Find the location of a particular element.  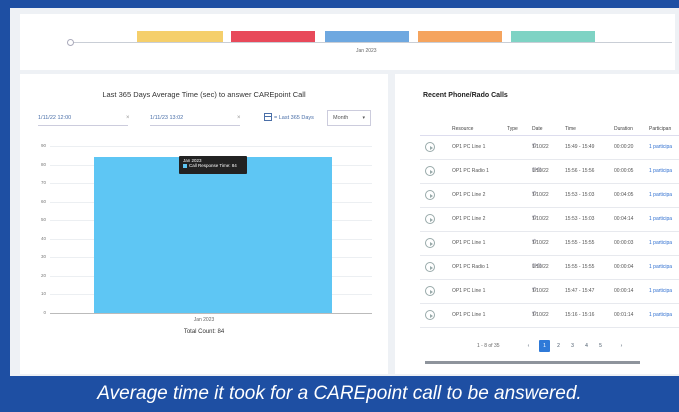

duration-cell: 00:00:03 is located at coordinates (624, 243).